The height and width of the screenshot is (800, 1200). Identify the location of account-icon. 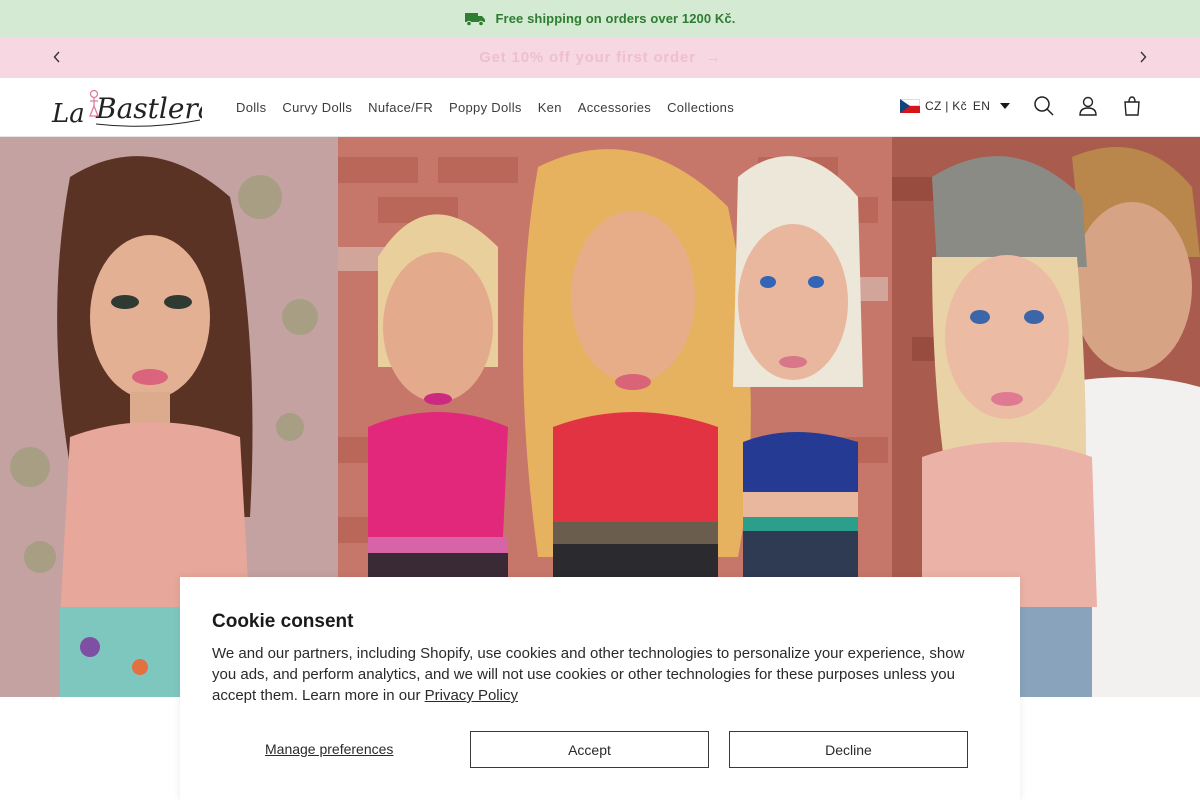
(1088, 106).